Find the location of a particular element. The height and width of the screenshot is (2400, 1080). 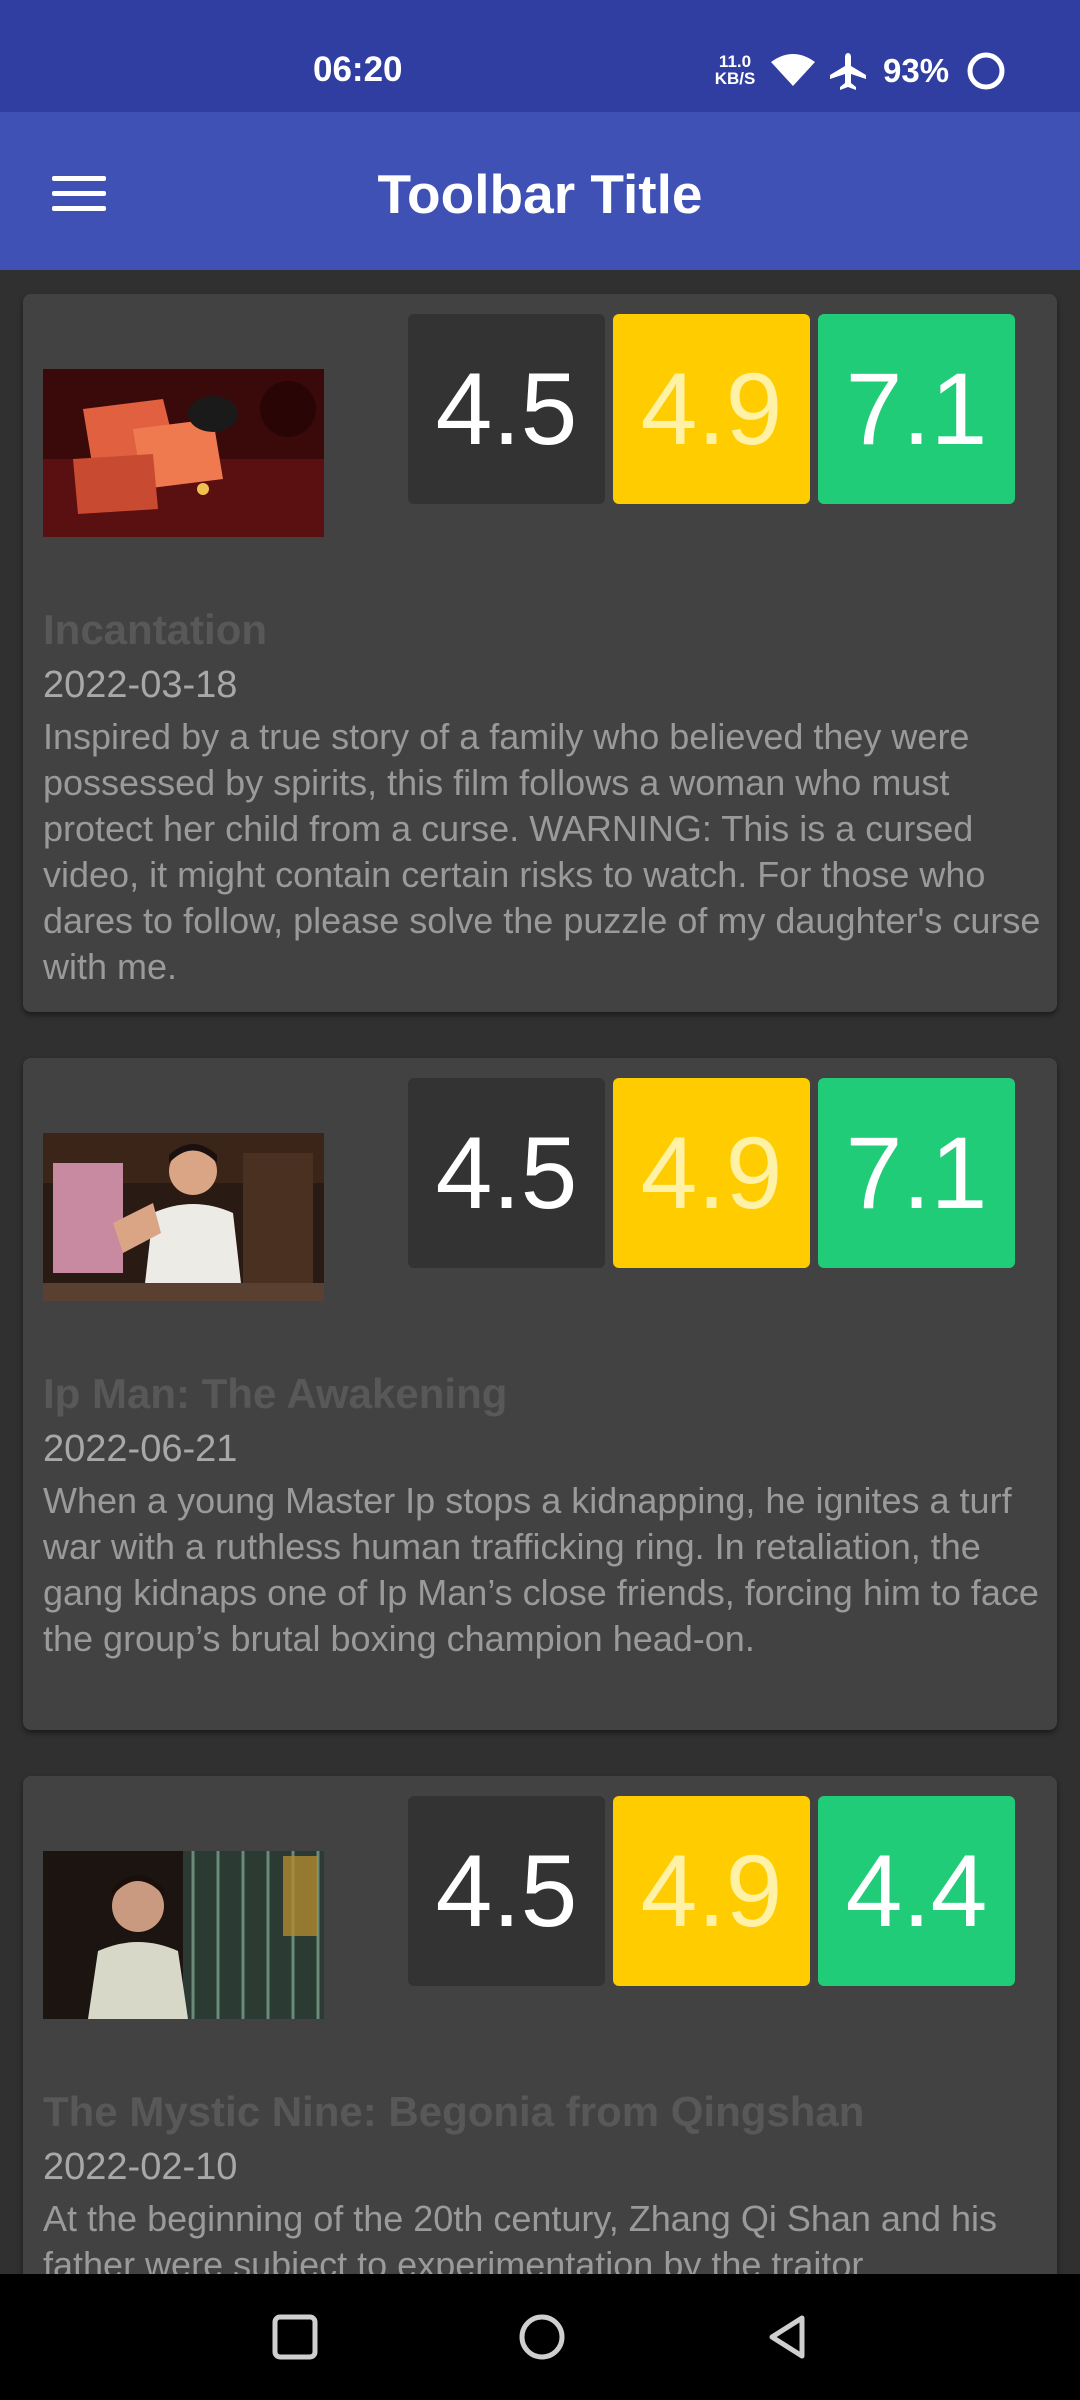

wifi-icon is located at coordinates (793, 71).